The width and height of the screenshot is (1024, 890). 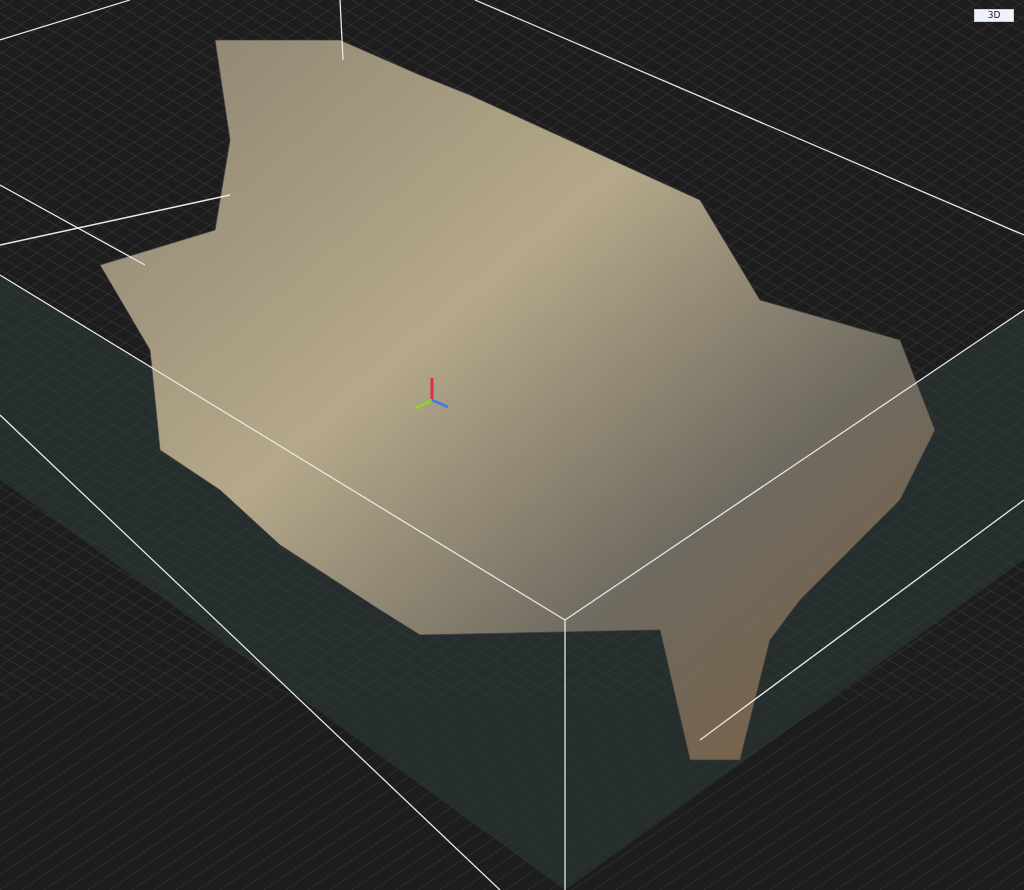 I want to click on view-mode-button: 3D, so click(x=994, y=15).